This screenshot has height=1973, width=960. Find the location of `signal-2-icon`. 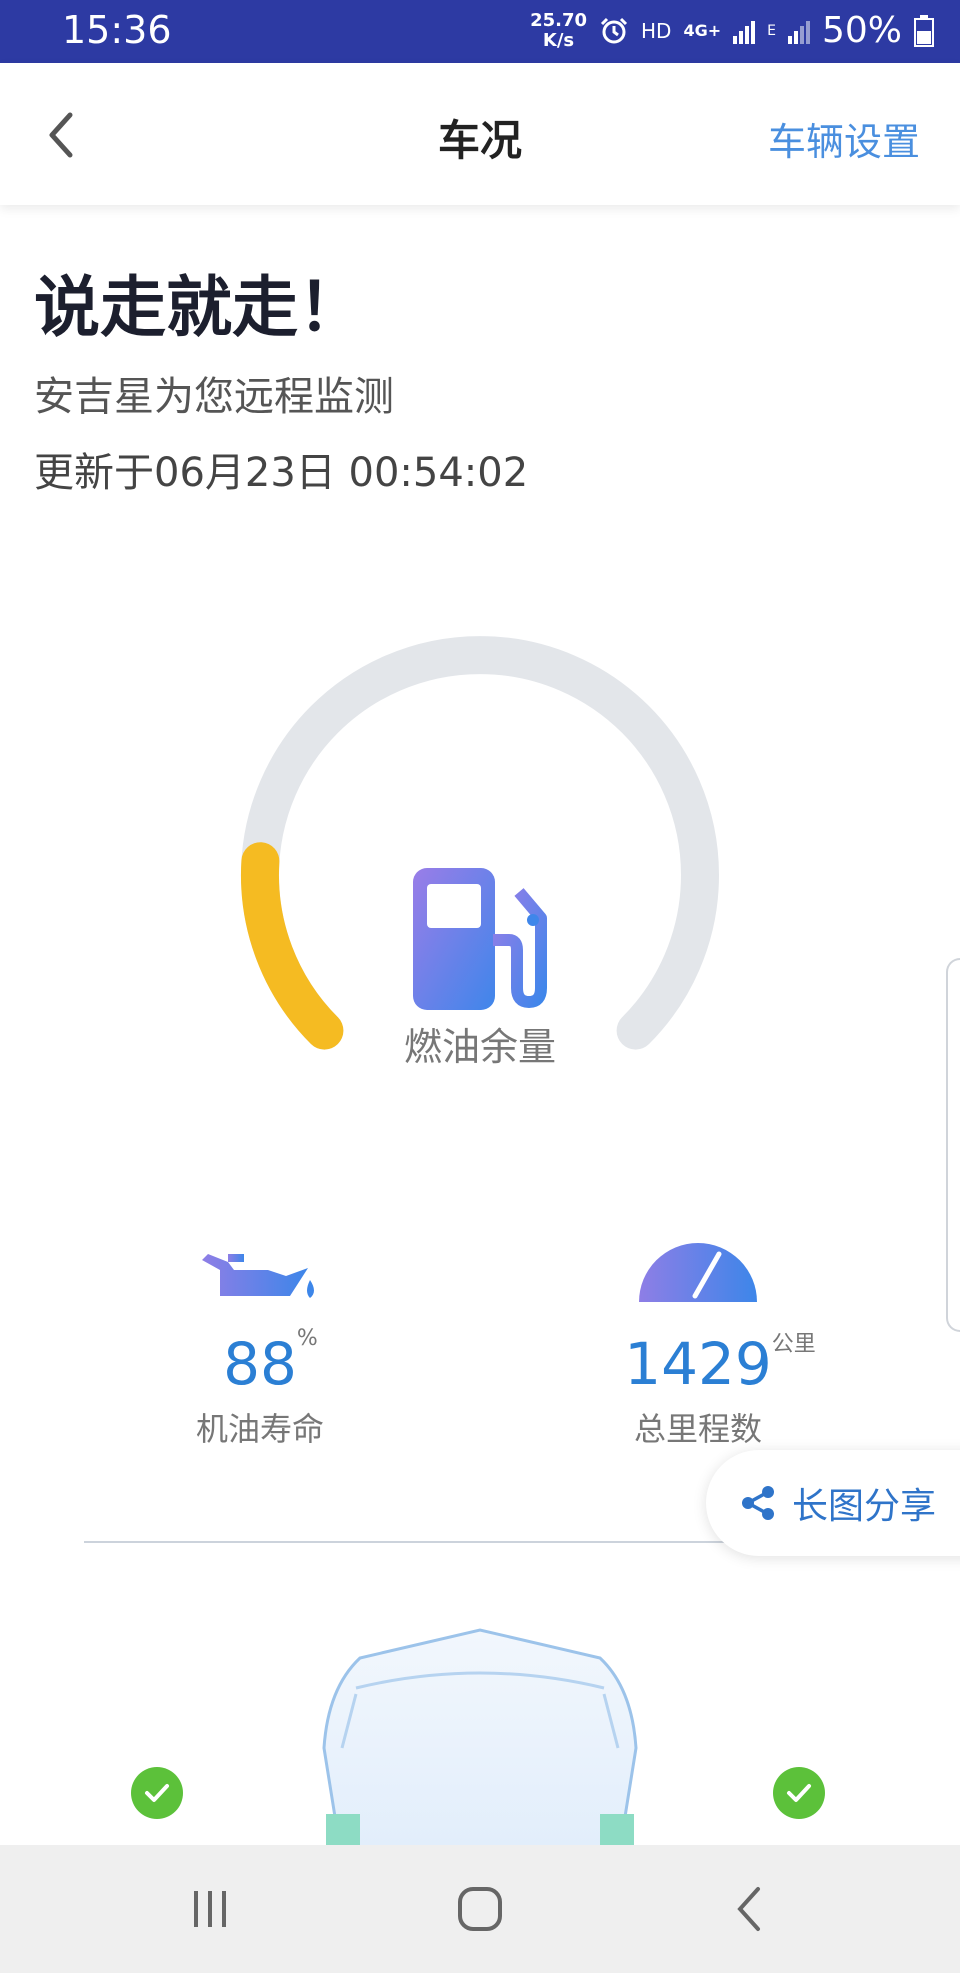

signal-2-icon is located at coordinates (798, 31).